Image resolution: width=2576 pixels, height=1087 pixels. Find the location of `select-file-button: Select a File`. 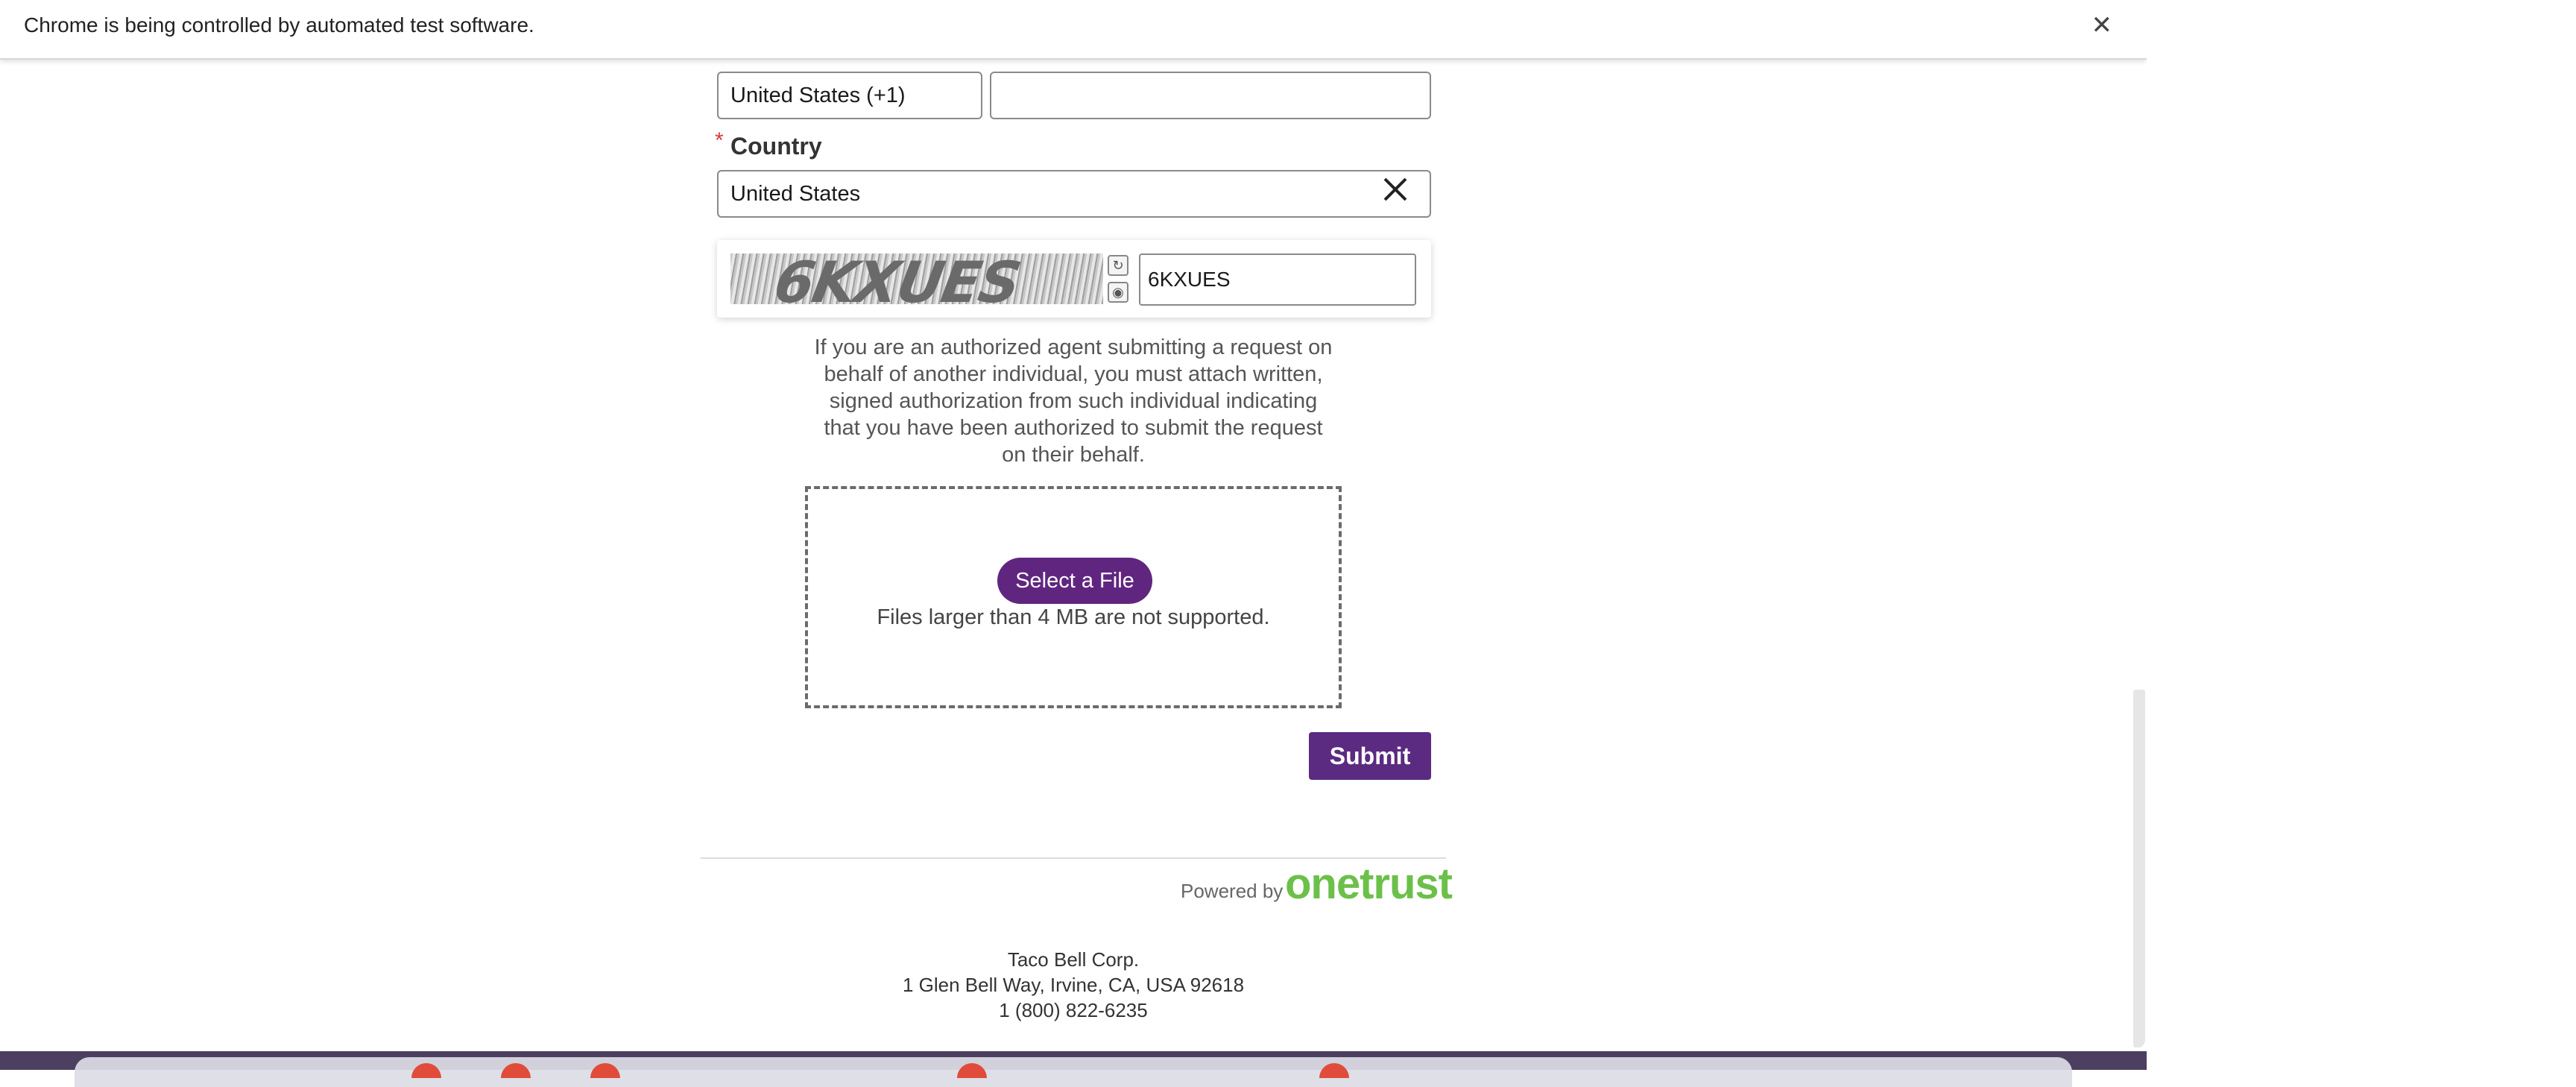

select-file-button: Select a File is located at coordinates (1074, 581).